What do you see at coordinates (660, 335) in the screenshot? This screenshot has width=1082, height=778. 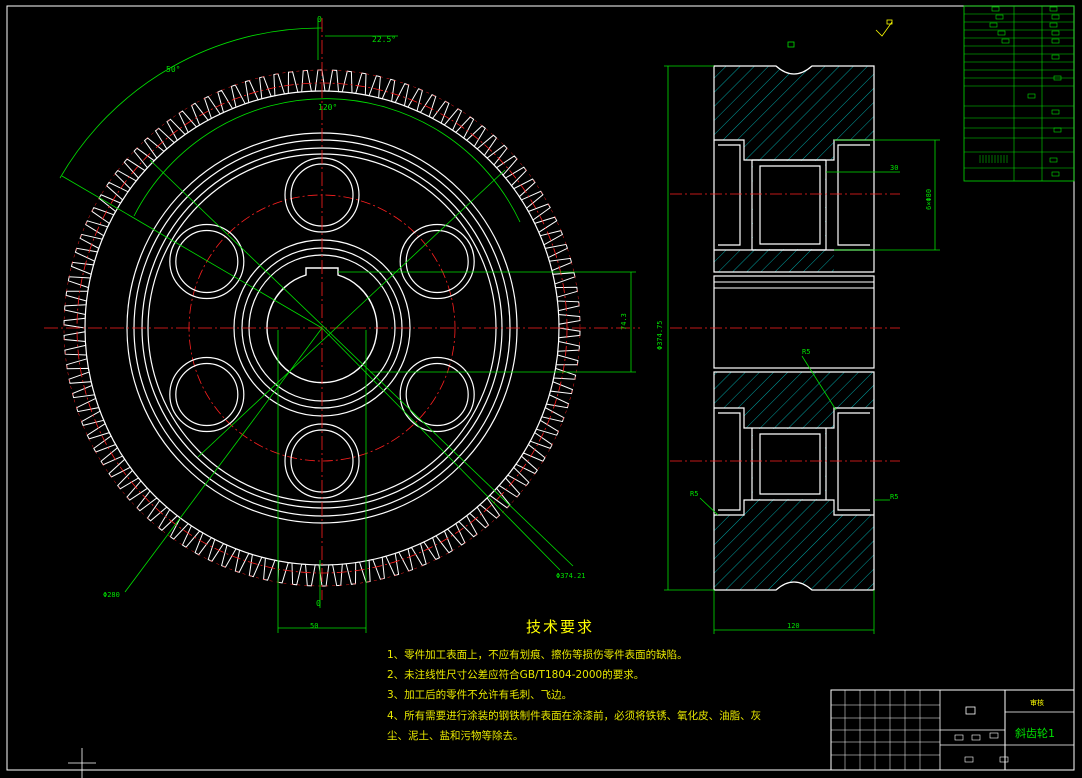 I see `dim-section-height-text: Φ374.75` at bounding box center [660, 335].